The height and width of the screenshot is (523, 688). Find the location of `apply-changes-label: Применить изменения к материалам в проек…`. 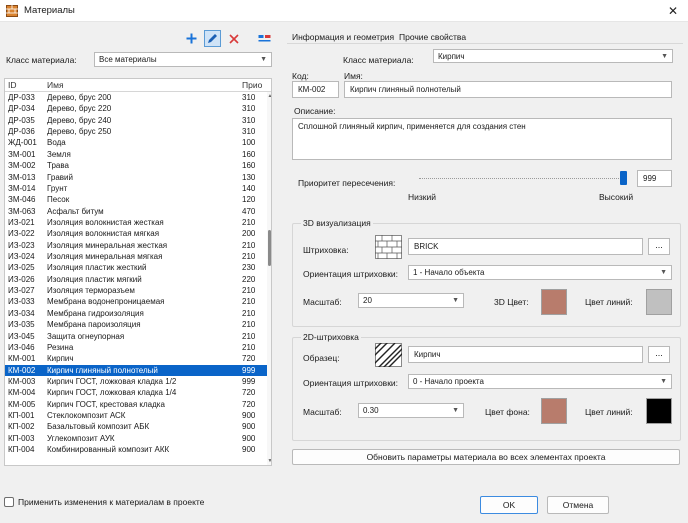

apply-changes-label: Применить изменения к материалам в проек… is located at coordinates (111, 502).